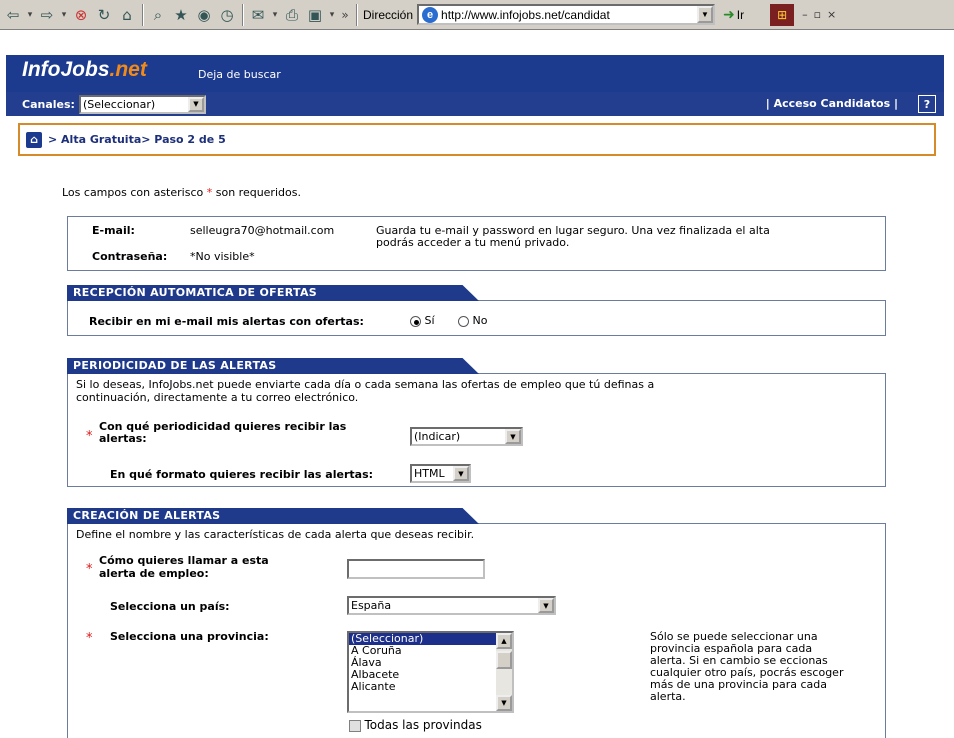  I want to click on province-scrollbar: ▲ ▼, so click(504, 672).